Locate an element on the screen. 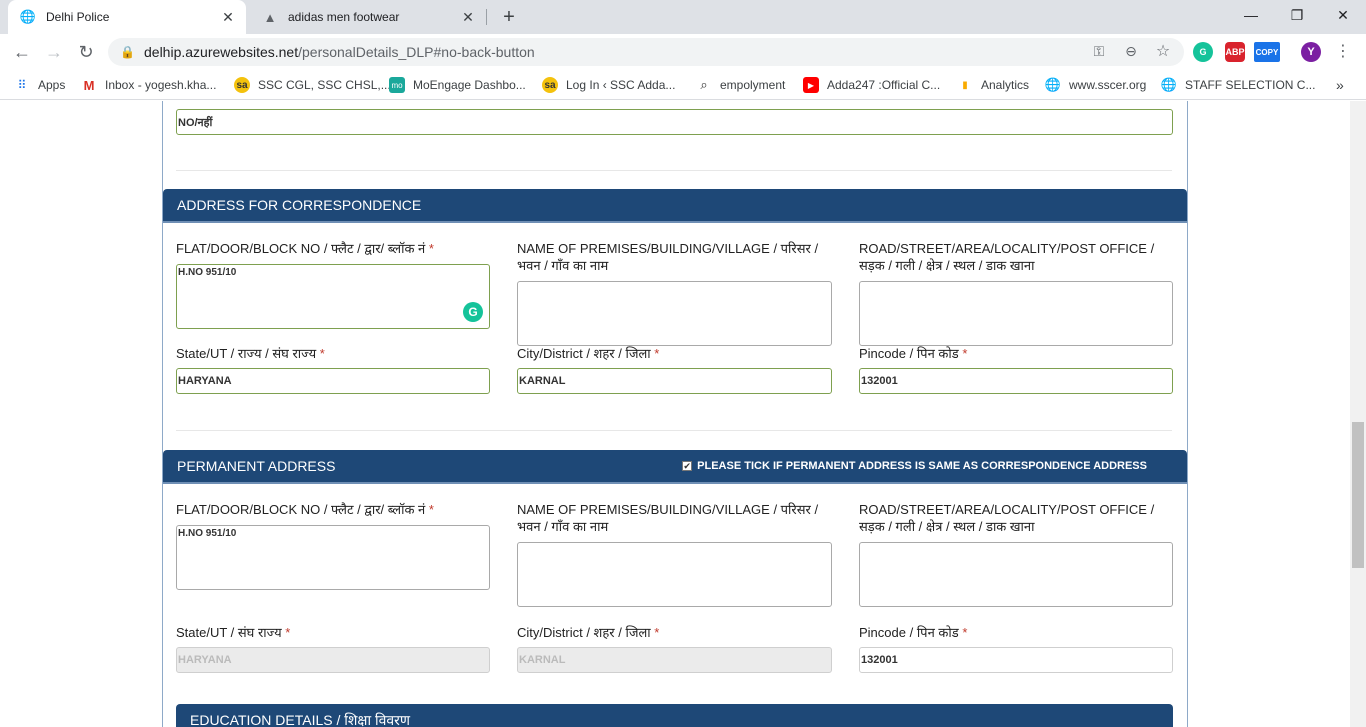 This screenshot has height=727, width=1366. apps-grid-icon: ⠿ is located at coordinates (22, 85).